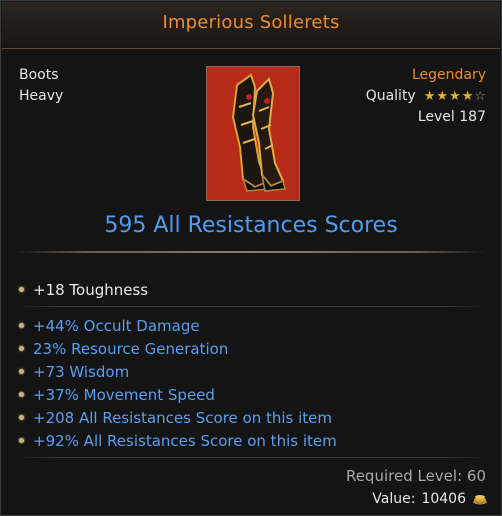 The image size is (502, 516). Describe the element at coordinates (254, 394) in the screenshot. I see `affix-item: +37% Movement Speed` at that location.